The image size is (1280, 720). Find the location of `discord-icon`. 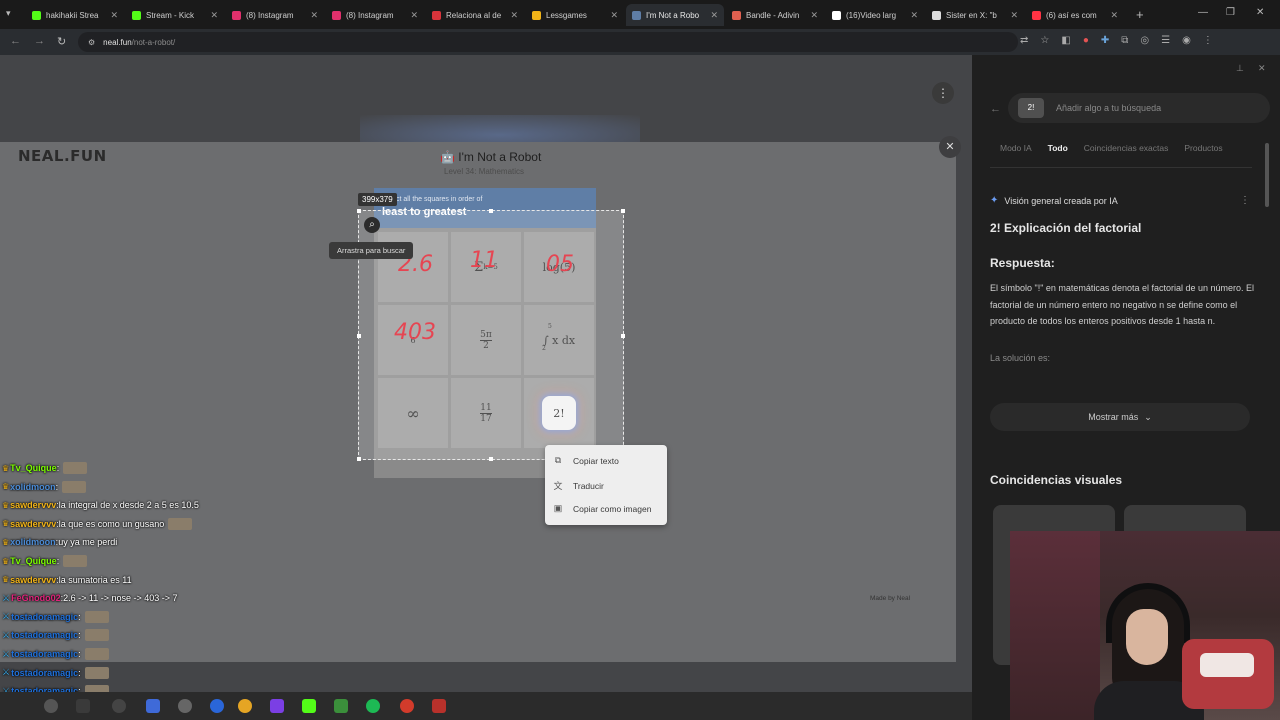

discord-icon is located at coordinates (217, 706).